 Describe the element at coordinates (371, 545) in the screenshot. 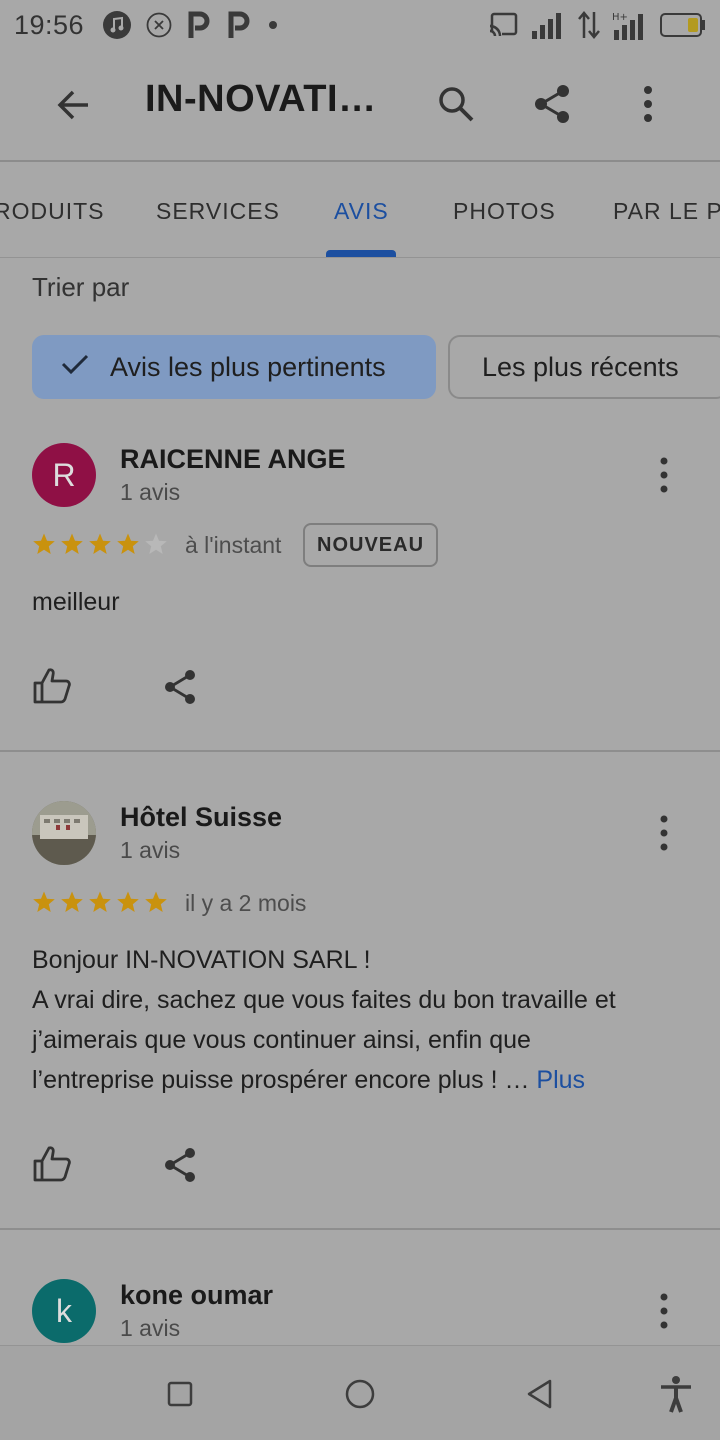

I see `new-badge: NOUVEAU` at that location.